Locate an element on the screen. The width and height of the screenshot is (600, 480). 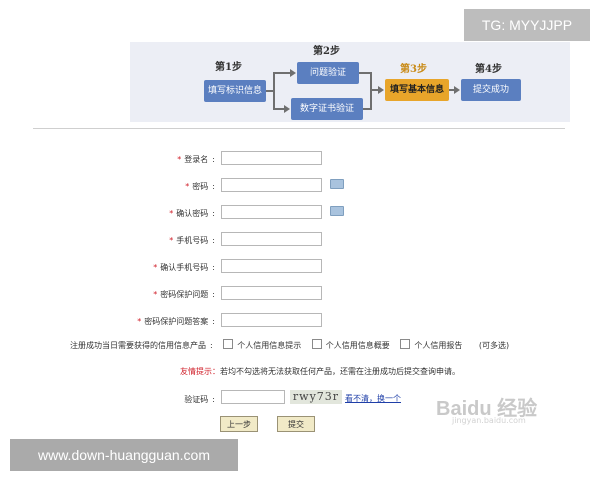
captcha-input is located at coordinates (253, 397).